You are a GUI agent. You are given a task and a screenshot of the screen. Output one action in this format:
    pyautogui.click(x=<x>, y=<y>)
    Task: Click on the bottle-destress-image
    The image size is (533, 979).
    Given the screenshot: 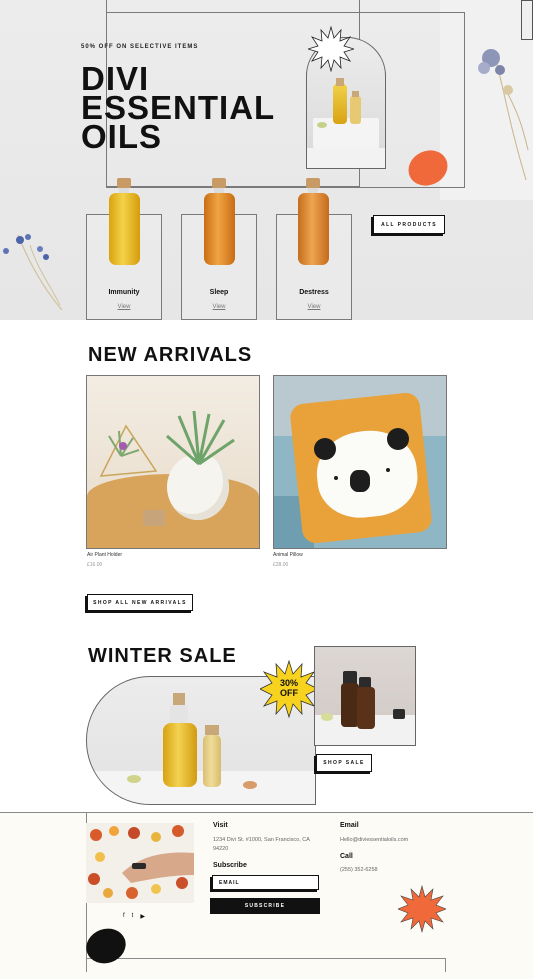 What is the action you would take?
    pyautogui.click(x=313, y=221)
    